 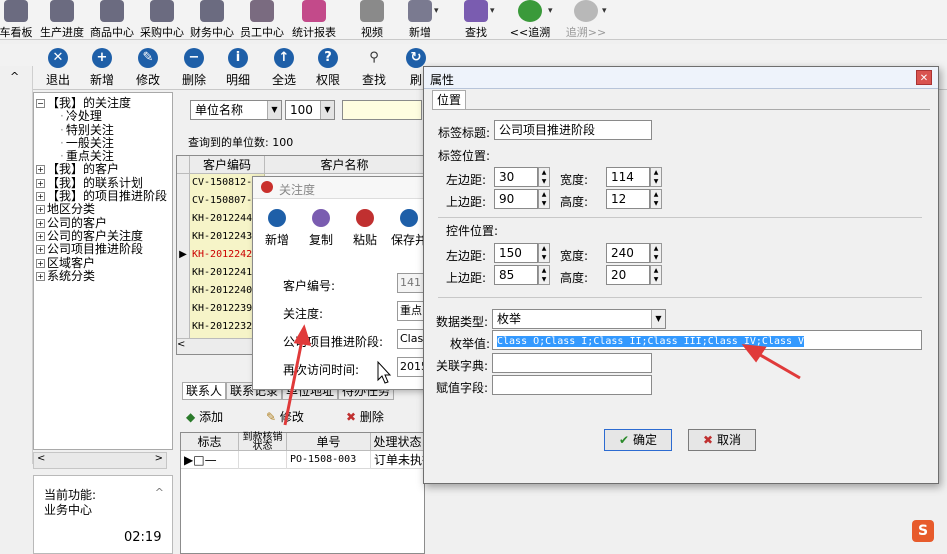 What do you see at coordinates (771, 362) in the screenshot?
I see `arrow-to-enum` at bounding box center [771, 362].